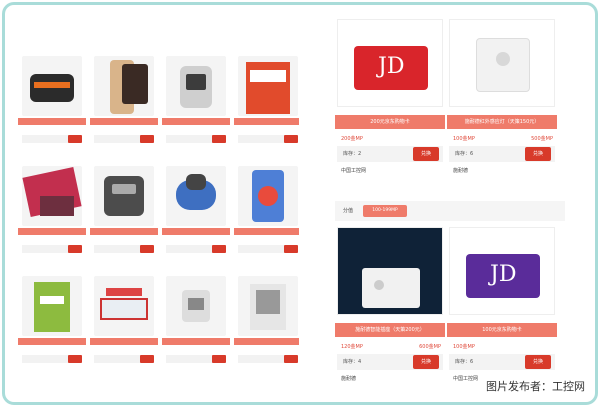 This screenshot has width=600, height=407. I want to click on product-name: 200元京东购物卡, so click(390, 122).